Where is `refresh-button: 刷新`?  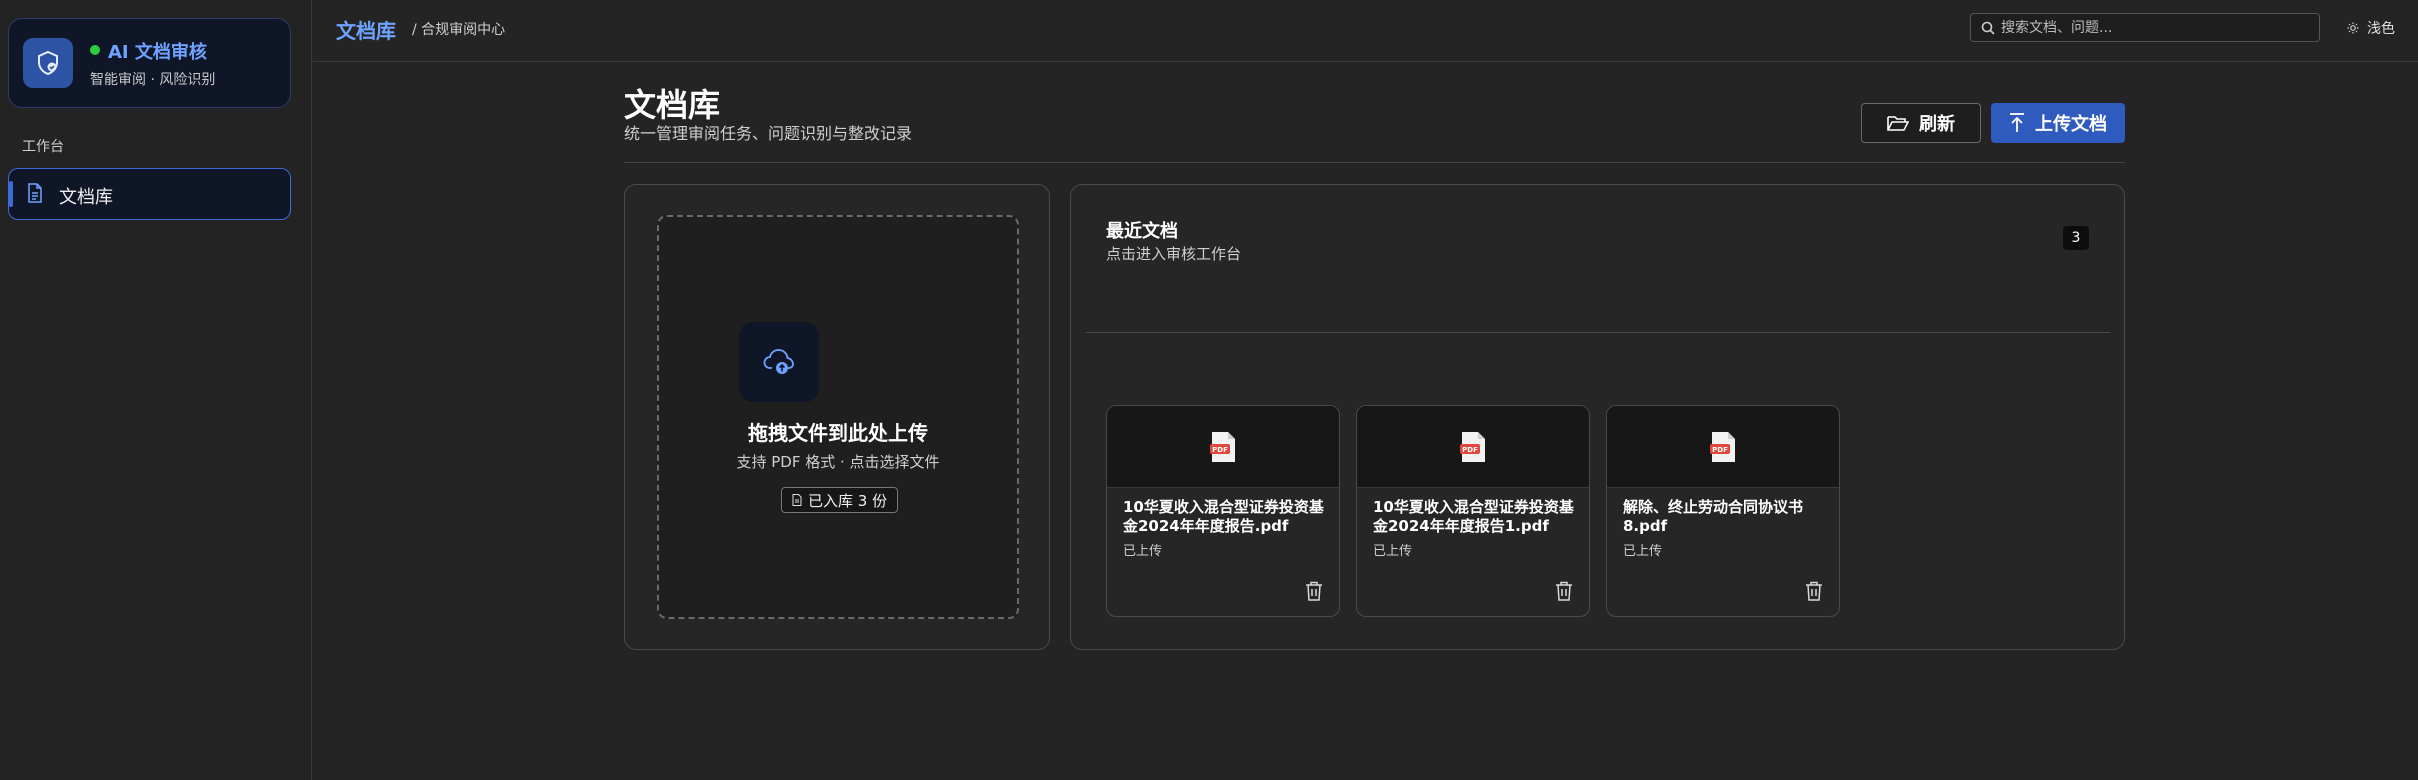
refresh-button: 刷新 is located at coordinates (1921, 123).